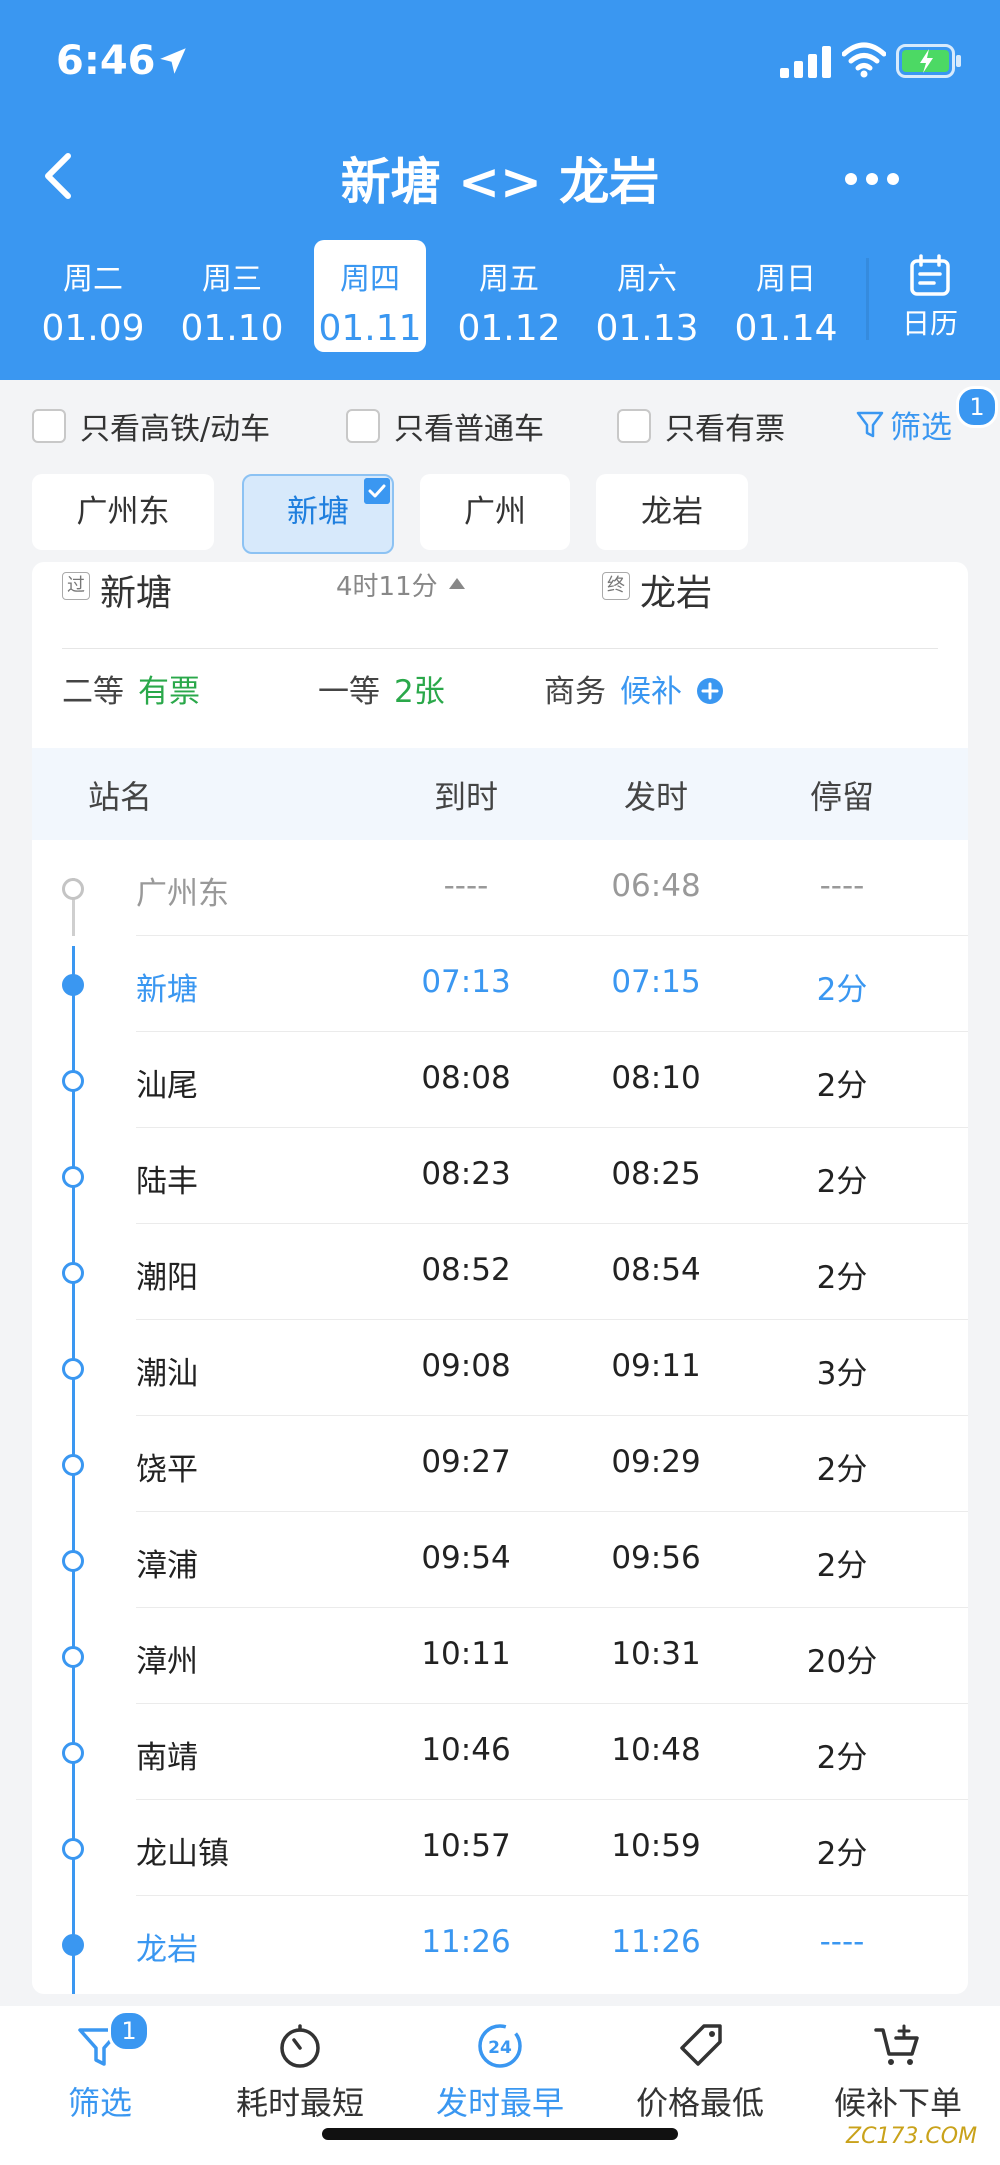 The height and width of the screenshot is (2165, 1000). I want to click on date-tab-0112: 周五 01.12, so click(509, 296).